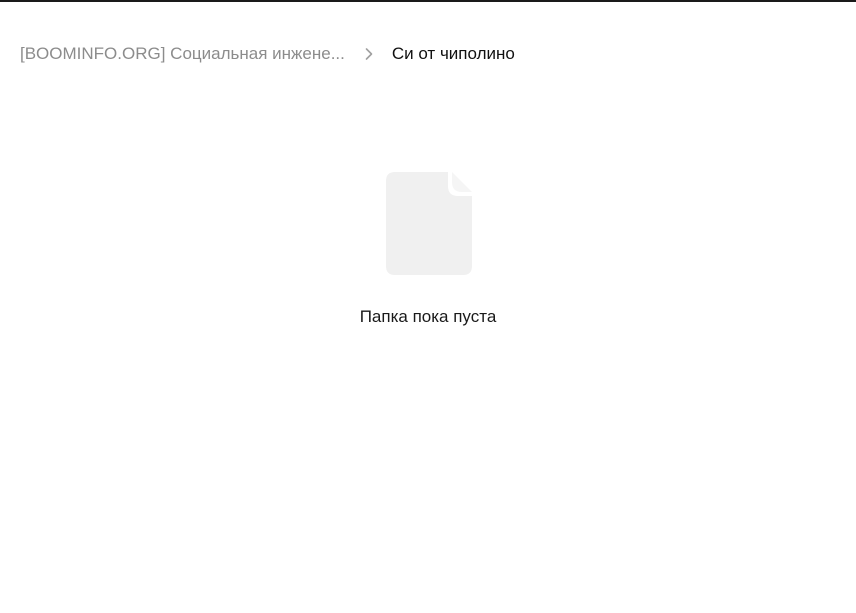 Image resolution: width=856 pixels, height=613 pixels. What do you see at coordinates (369, 54) in the screenshot?
I see `chevron-right-icon` at bounding box center [369, 54].